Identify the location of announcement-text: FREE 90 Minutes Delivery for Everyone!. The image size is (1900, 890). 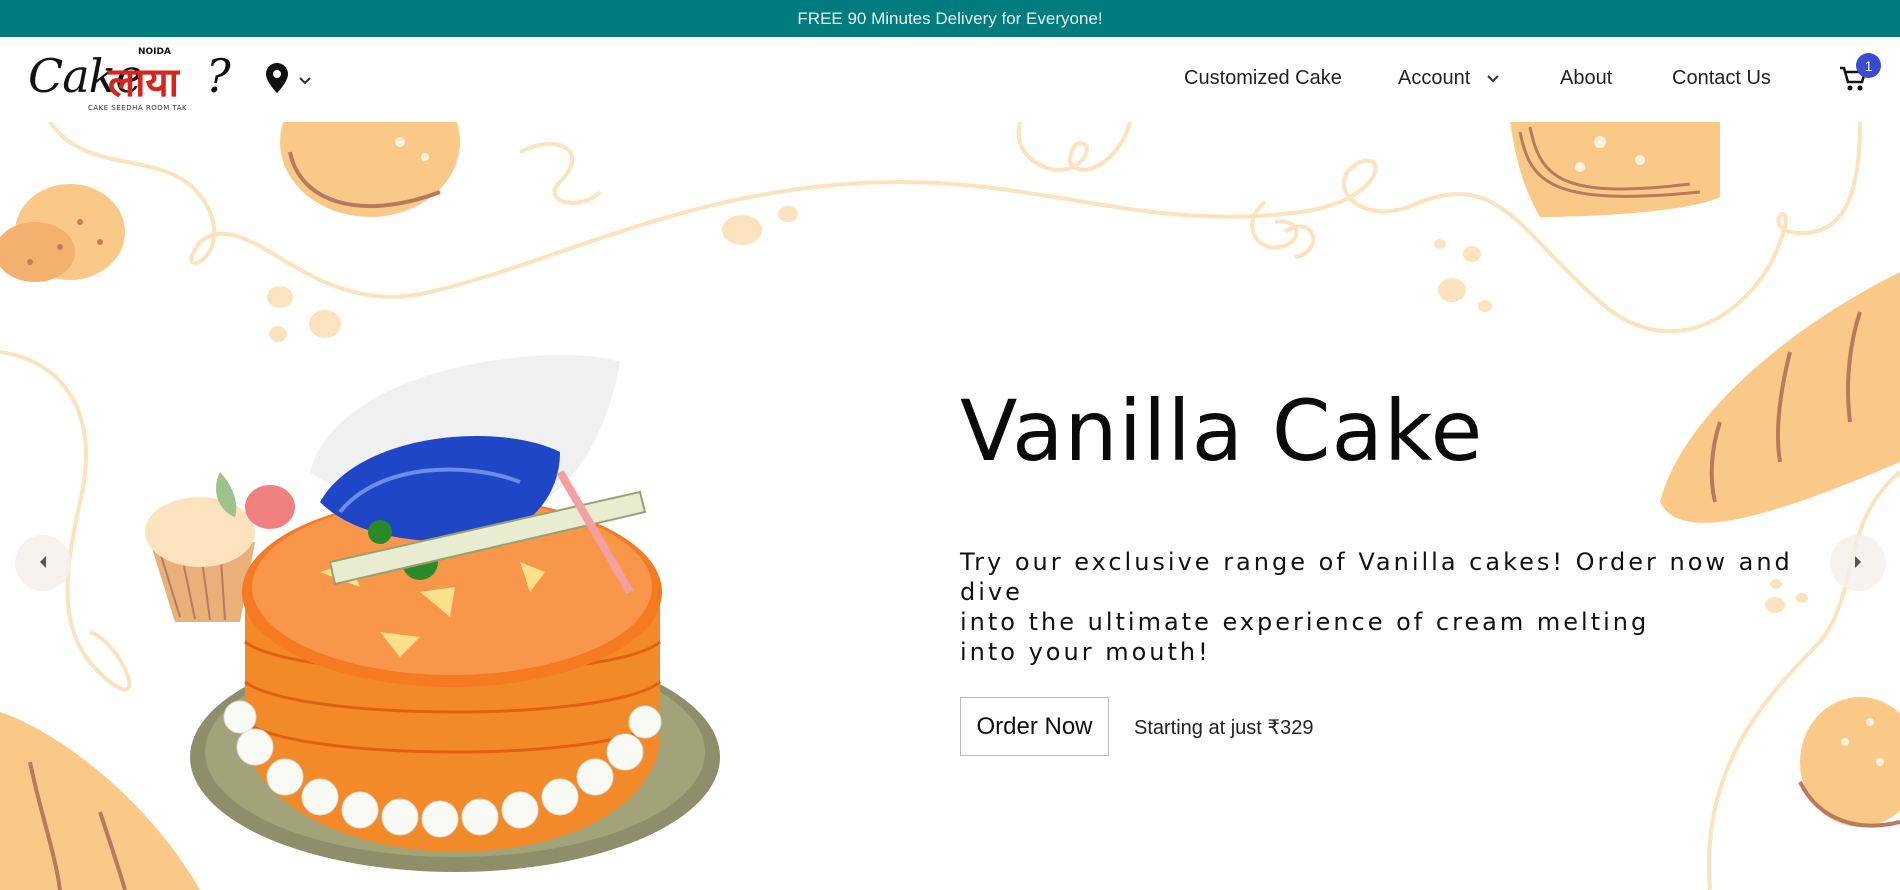
(950, 18).